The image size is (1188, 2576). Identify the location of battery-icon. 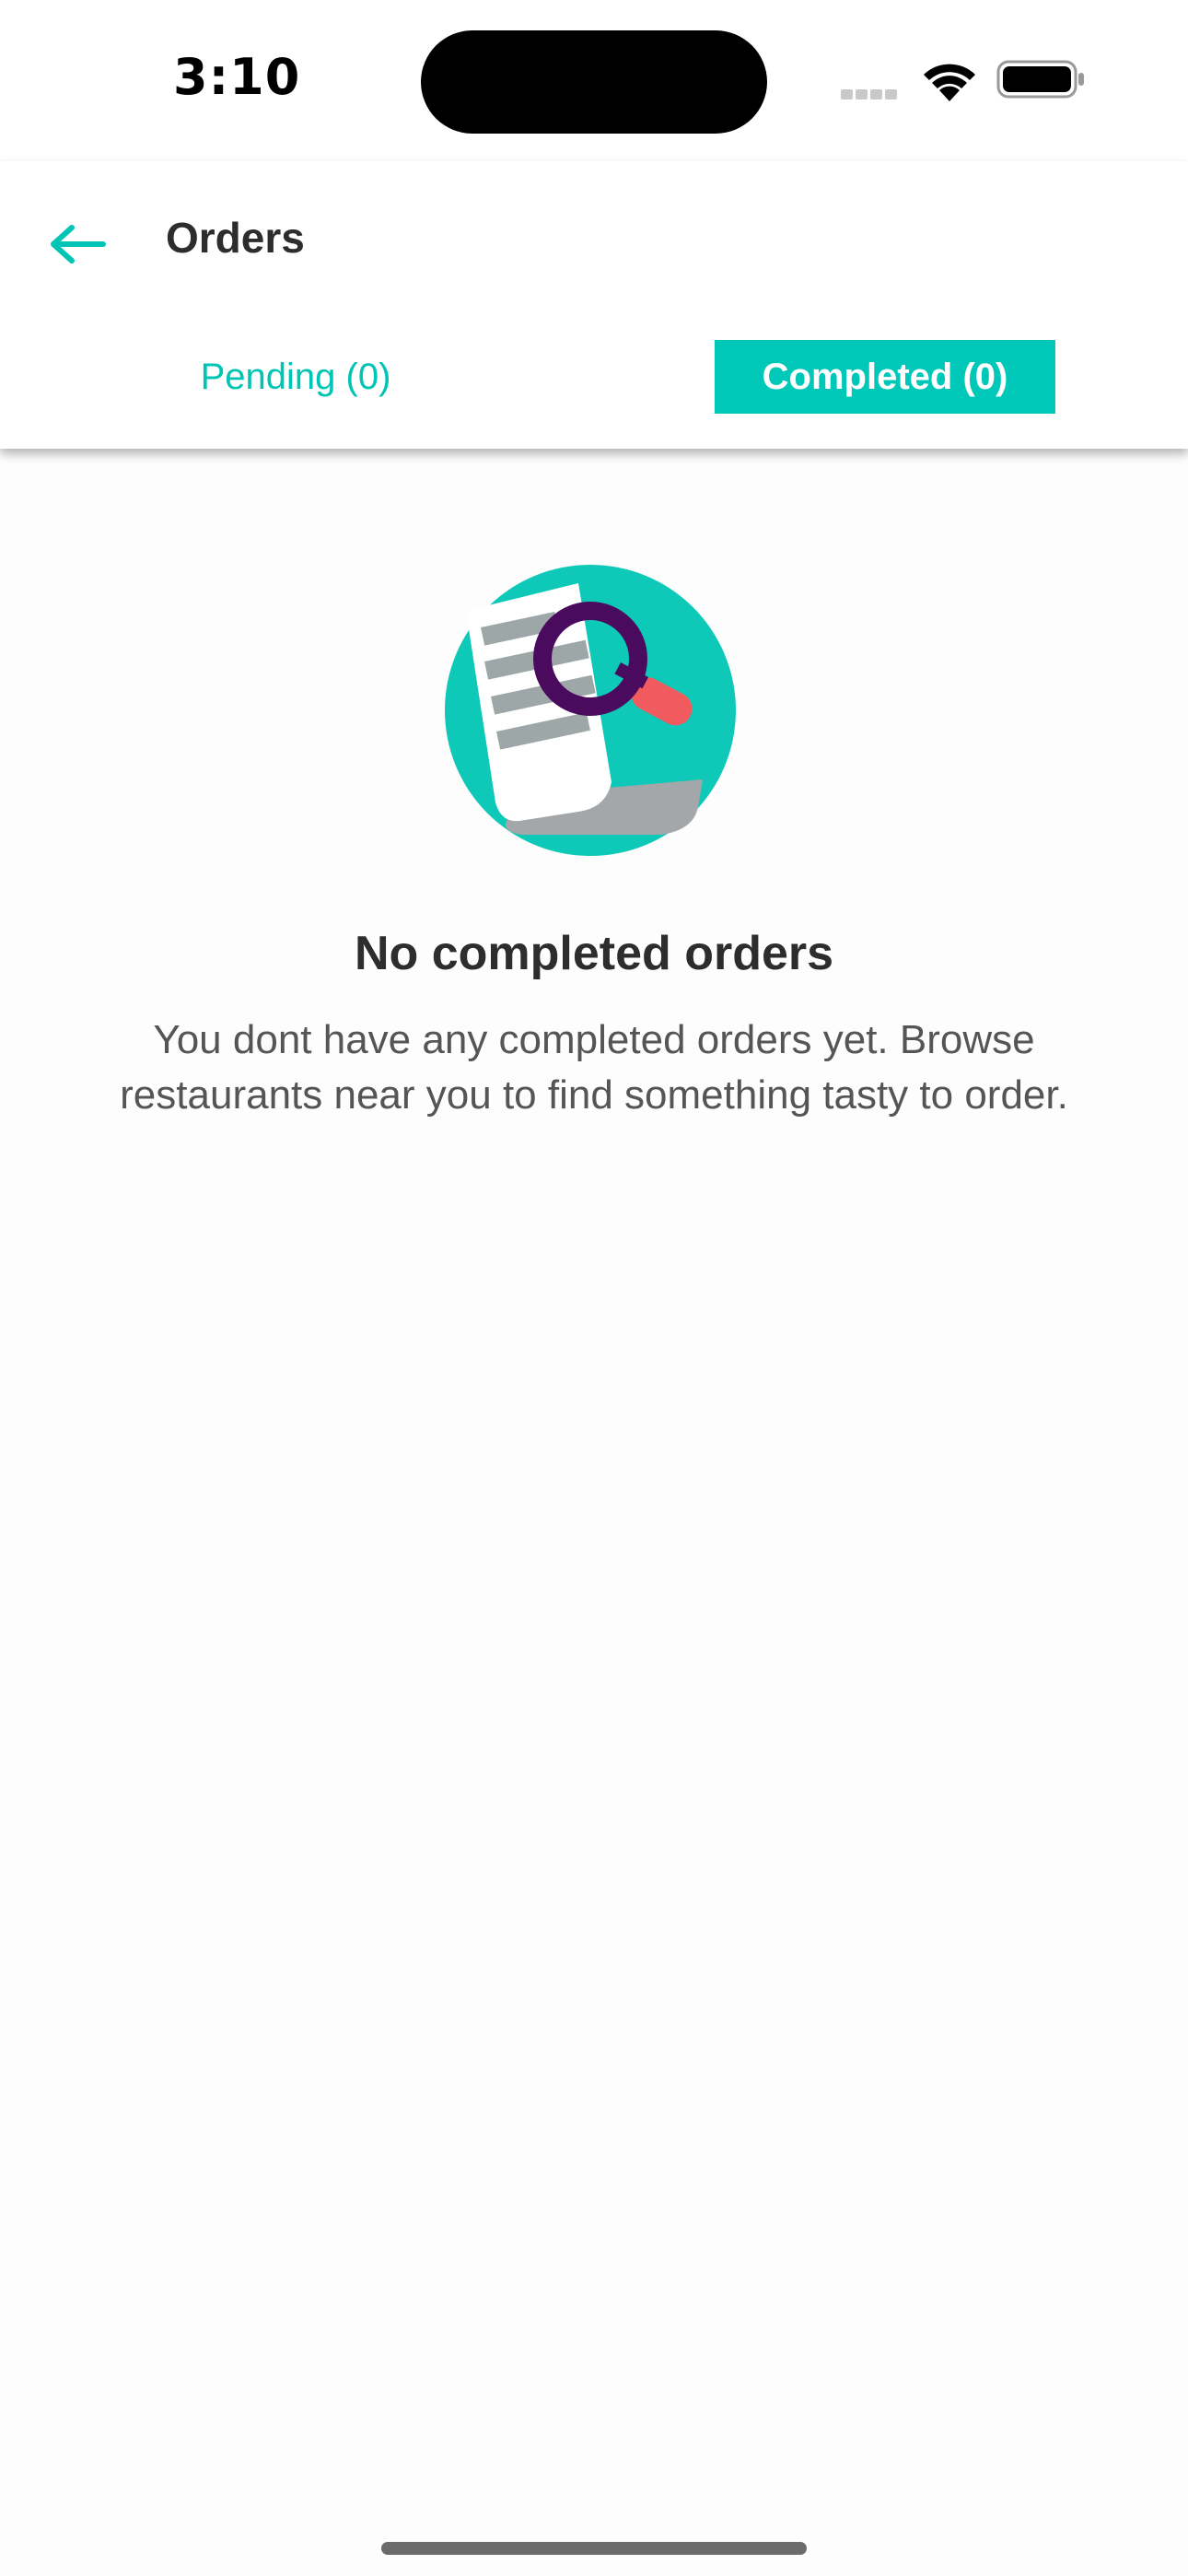
(1040, 79).